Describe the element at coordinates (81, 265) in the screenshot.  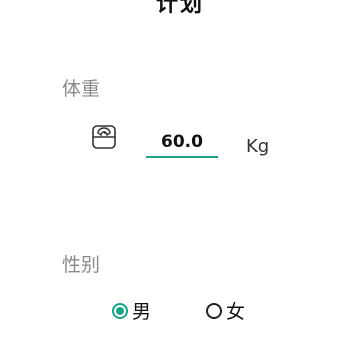
I see `gender-section-label: 性别` at that location.